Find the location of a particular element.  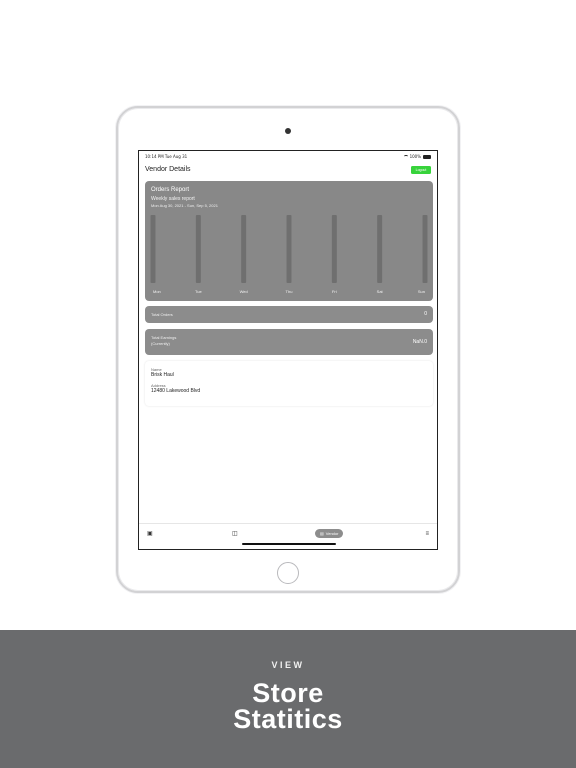

bar-track-wed is located at coordinates (244, 249).